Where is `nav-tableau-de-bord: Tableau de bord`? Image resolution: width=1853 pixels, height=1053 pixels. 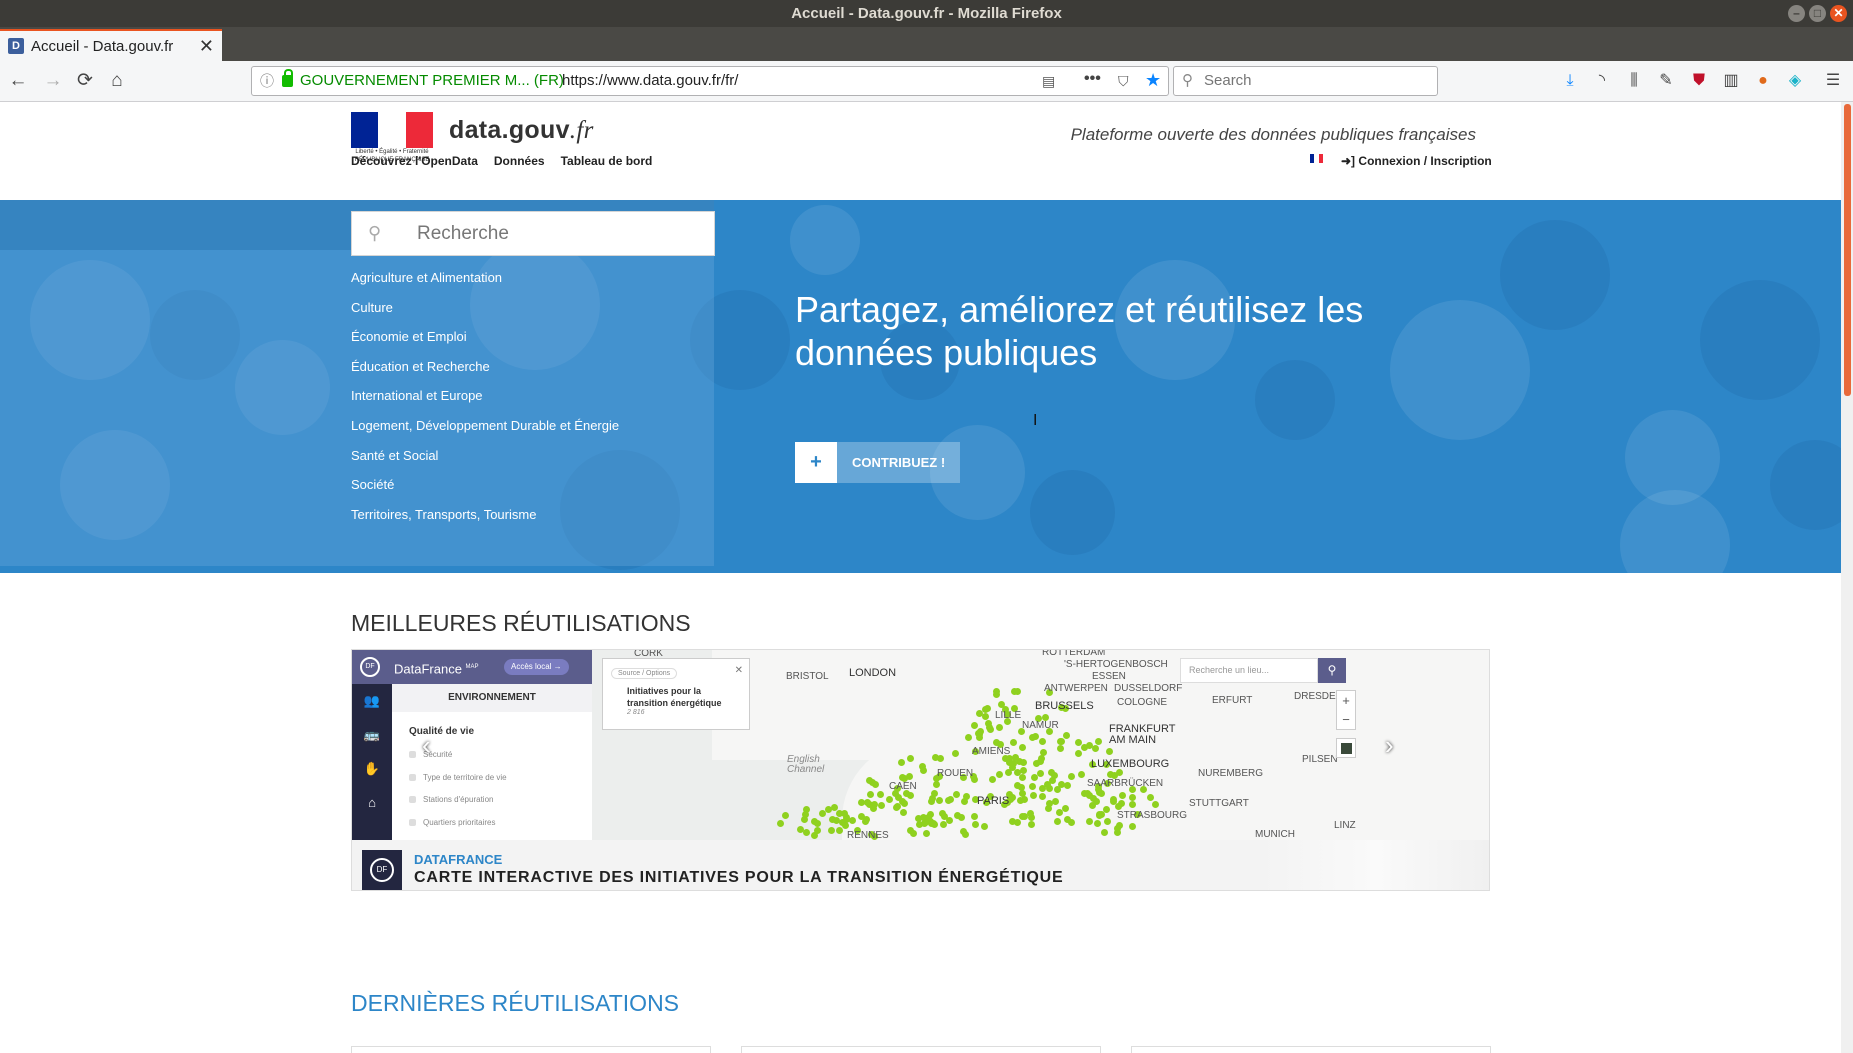
nav-tableau-de-bord: Tableau de bord is located at coordinates (607, 161).